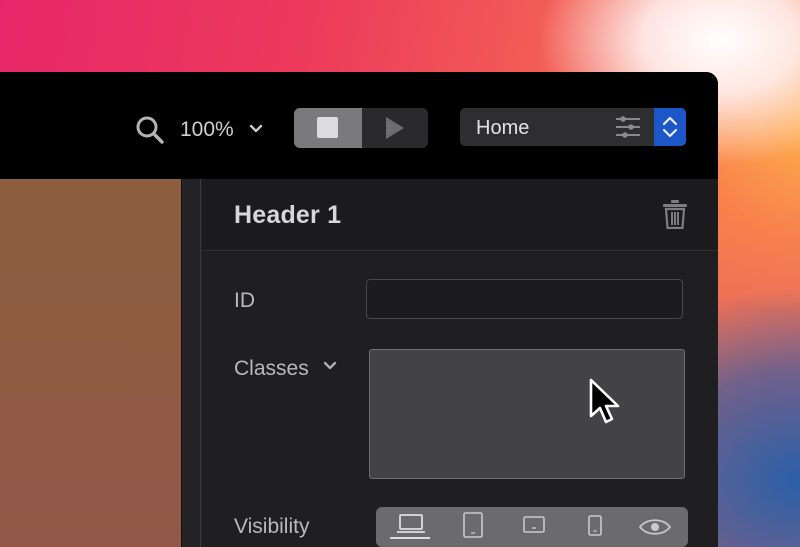  I want to click on tablet-icon, so click(473, 525).